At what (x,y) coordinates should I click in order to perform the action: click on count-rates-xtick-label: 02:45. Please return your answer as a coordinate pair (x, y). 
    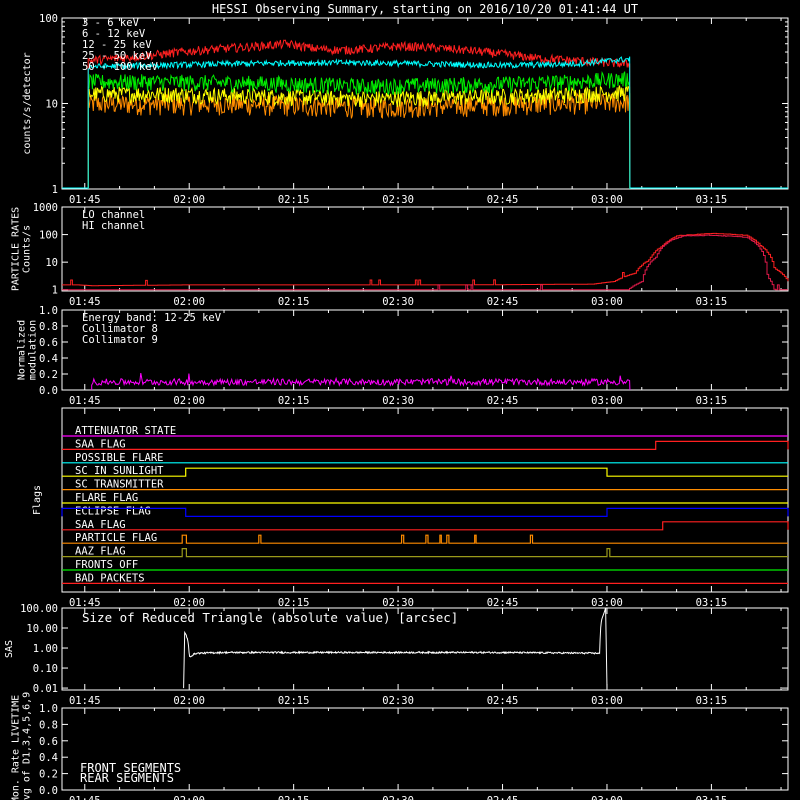
    Looking at the image, I should click on (503, 200).